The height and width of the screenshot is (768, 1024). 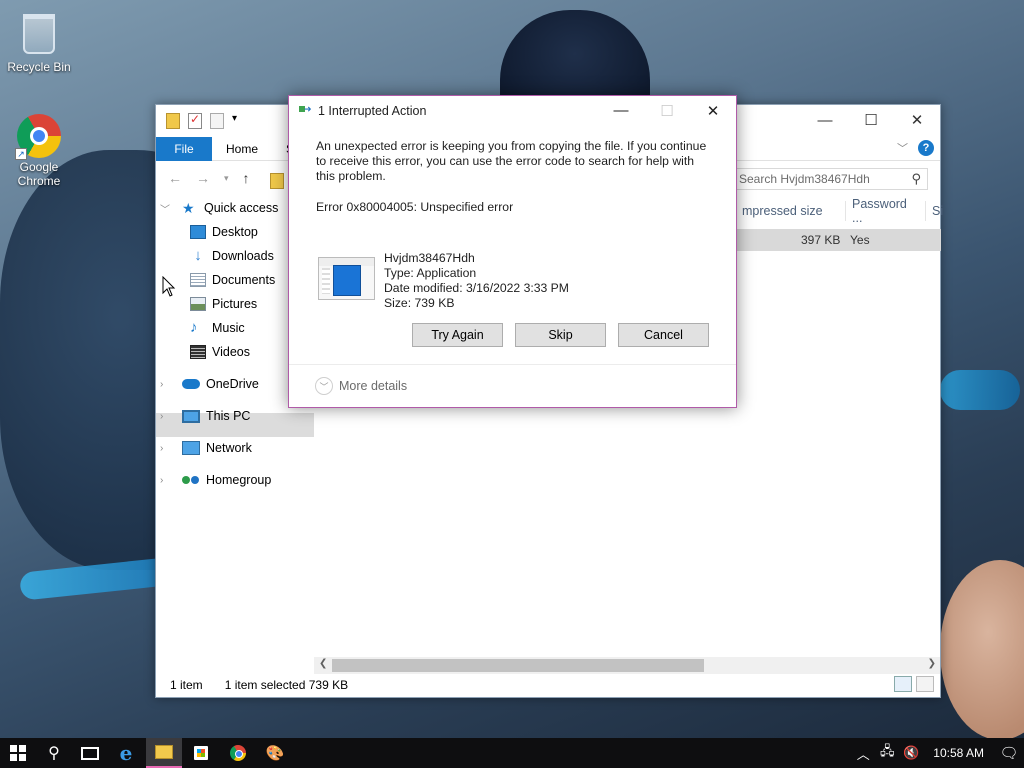 What do you see at coordinates (830, 179) in the screenshot?
I see `search-input: Search Hvjdm38467Hdh ⚲` at bounding box center [830, 179].